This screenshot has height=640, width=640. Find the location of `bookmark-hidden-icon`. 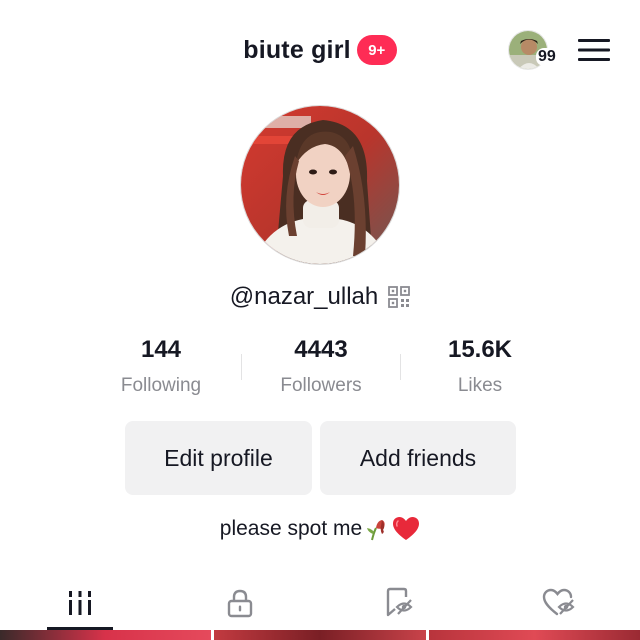

bookmark-hidden-icon is located at coordinates (399, 601).